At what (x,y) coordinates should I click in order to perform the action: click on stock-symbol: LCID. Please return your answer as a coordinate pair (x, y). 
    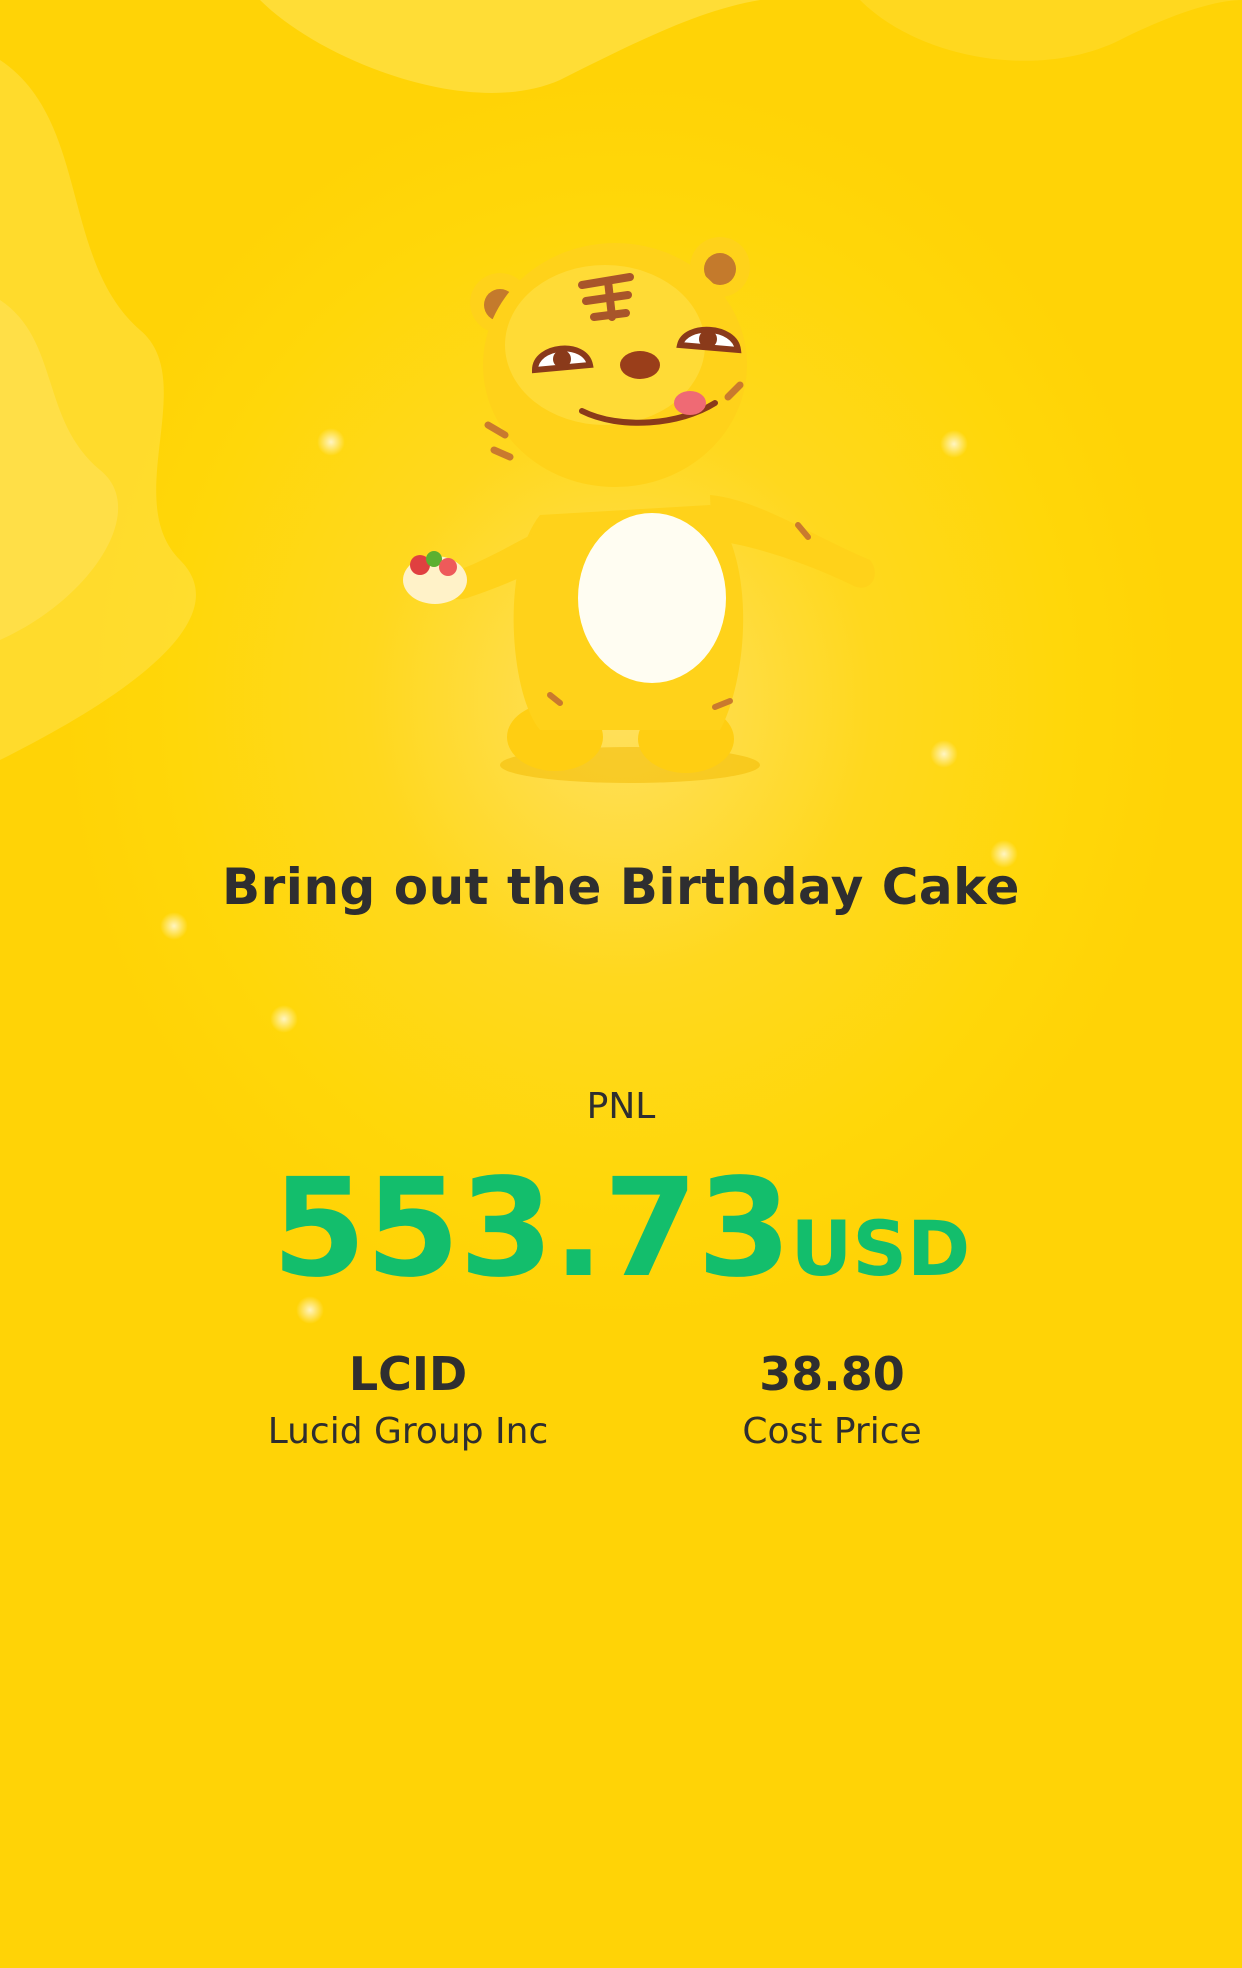
    Looking at the image, I should click on (408, 1374).